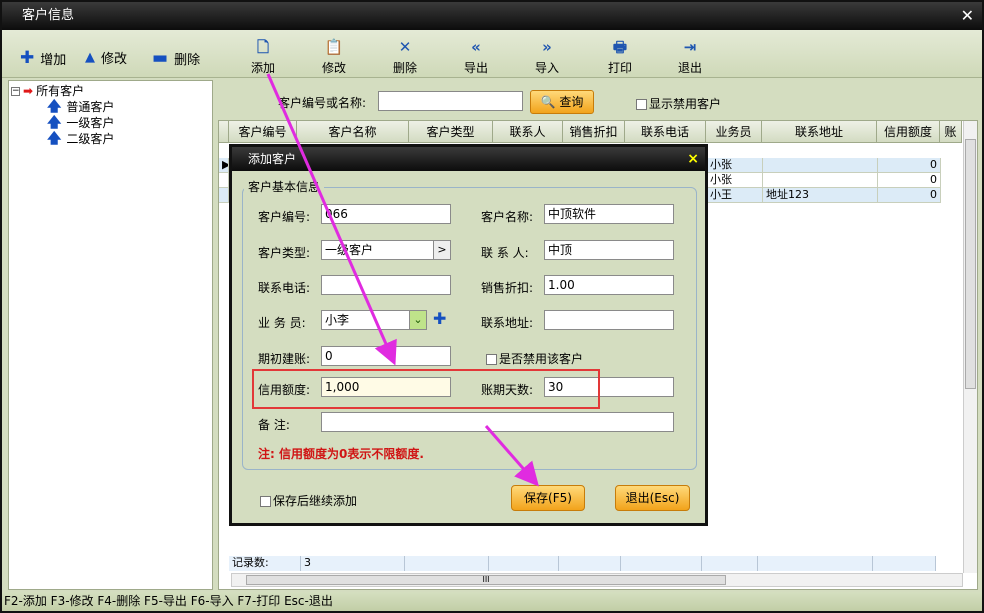  Describe the element at coordinates (272, 159) in the screenshot. I see `dialog-title: 添加客户` at that location.